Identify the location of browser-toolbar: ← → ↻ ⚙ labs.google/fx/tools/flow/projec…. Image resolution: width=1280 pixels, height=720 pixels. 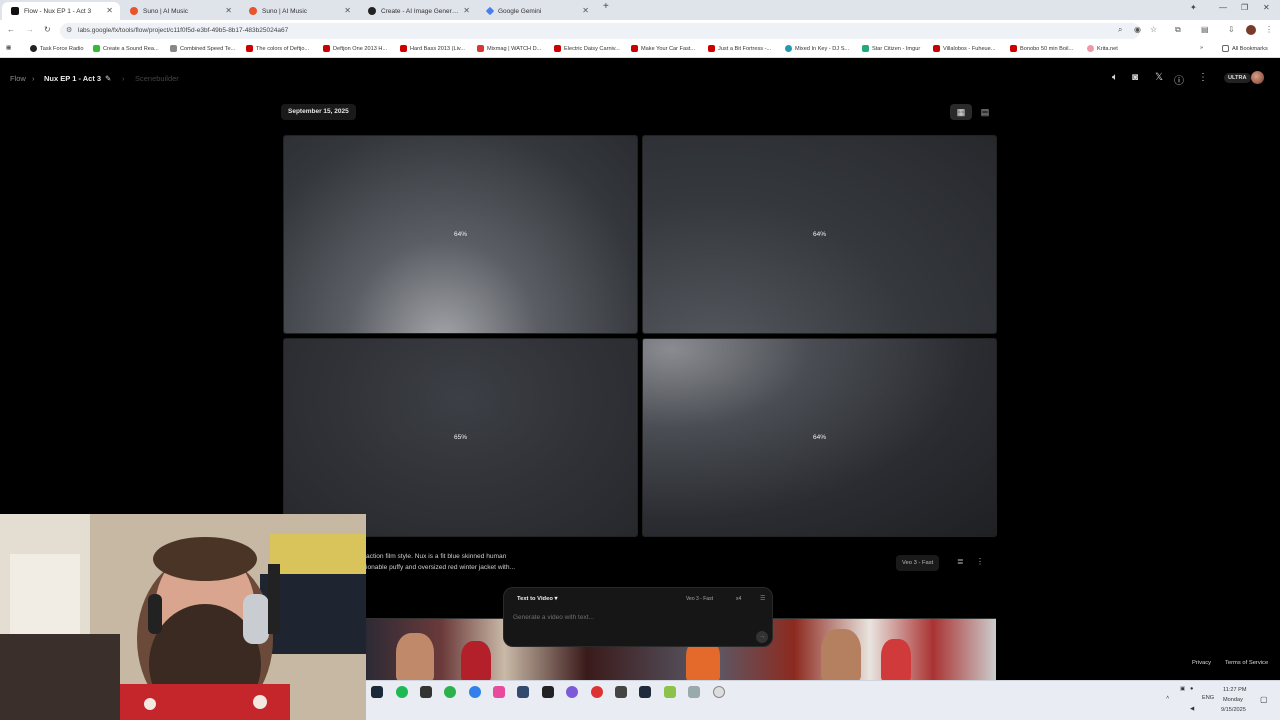
(640, 31).